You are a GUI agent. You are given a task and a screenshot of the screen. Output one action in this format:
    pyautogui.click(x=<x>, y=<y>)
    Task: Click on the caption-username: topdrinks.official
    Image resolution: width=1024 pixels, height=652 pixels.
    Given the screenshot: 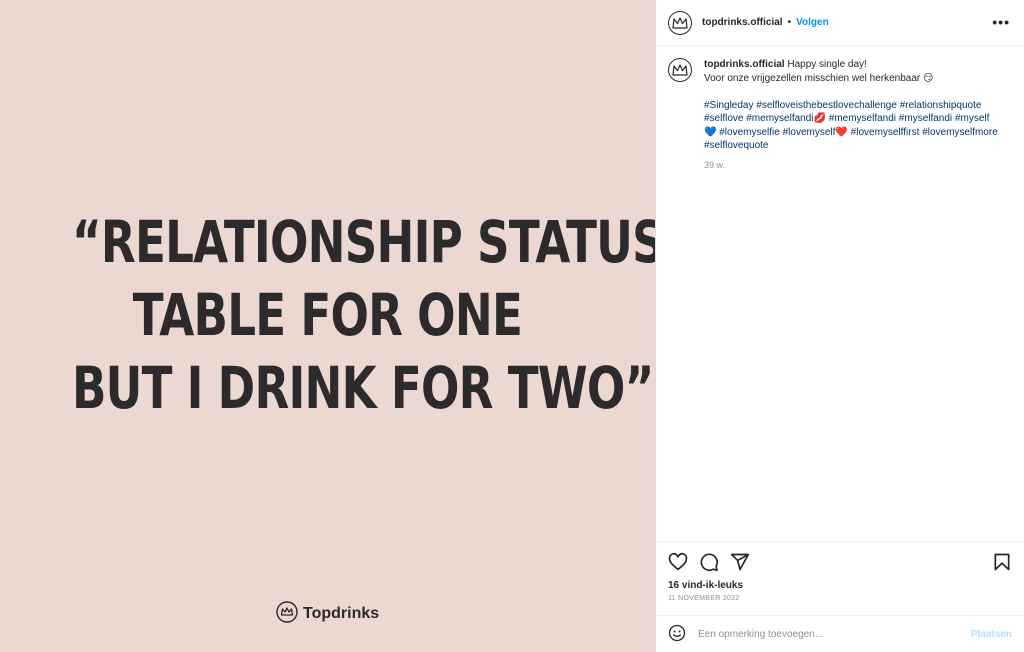 What is the action you would take?
    pyautogui.click(x=744, y=64)
    